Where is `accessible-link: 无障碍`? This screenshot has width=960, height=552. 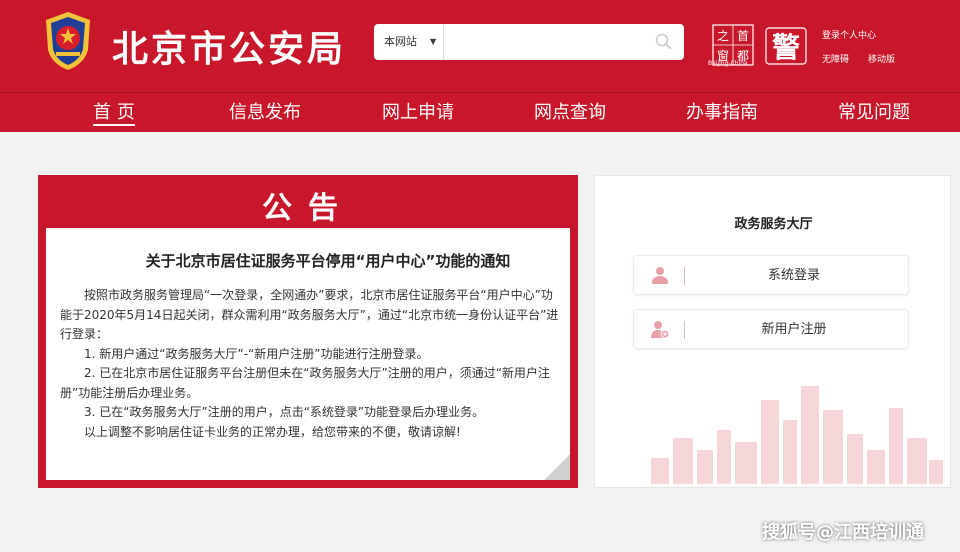 accessible-link: 无障碍 is located at coordinates (835, 58).